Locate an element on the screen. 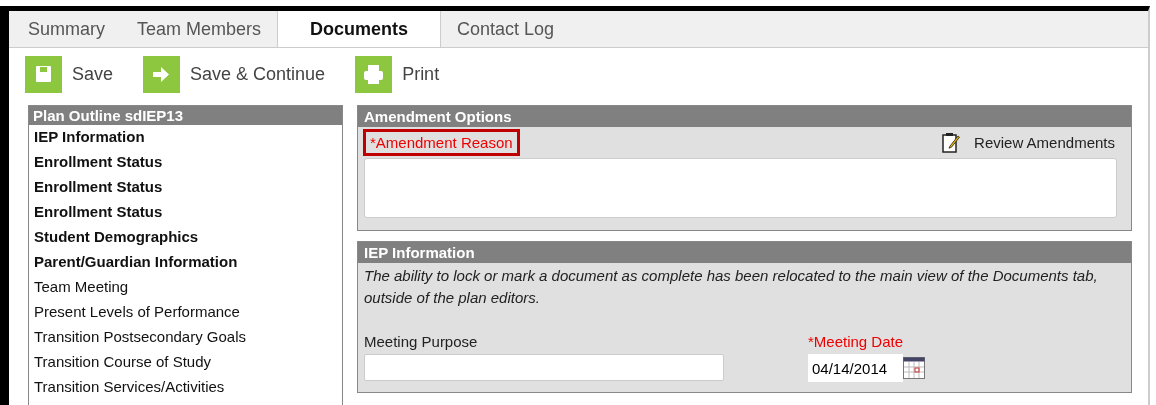  date-field: 04/14/2014 is located at coordinates (855, 368).